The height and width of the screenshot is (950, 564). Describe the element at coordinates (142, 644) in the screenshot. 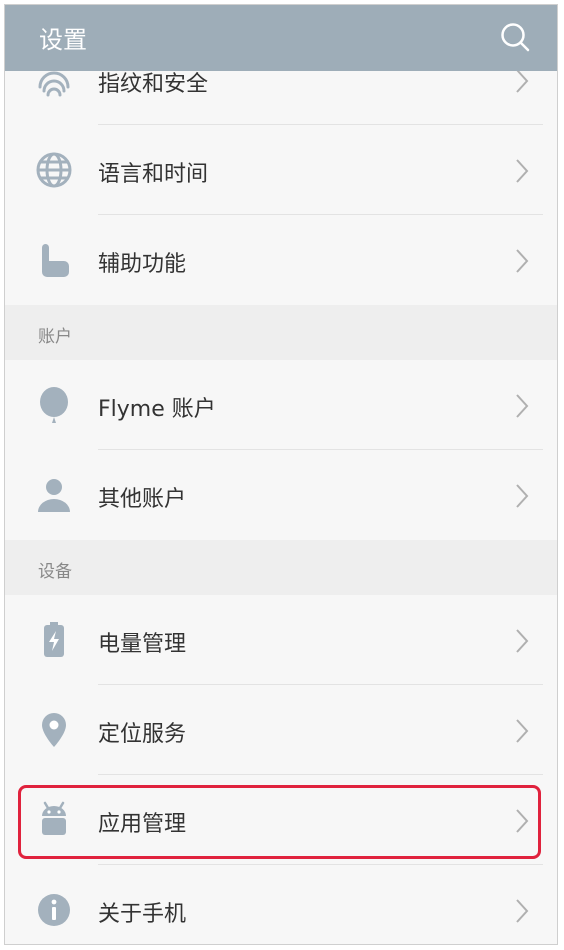

I see `settings-item-label: 电量管理` at that location.